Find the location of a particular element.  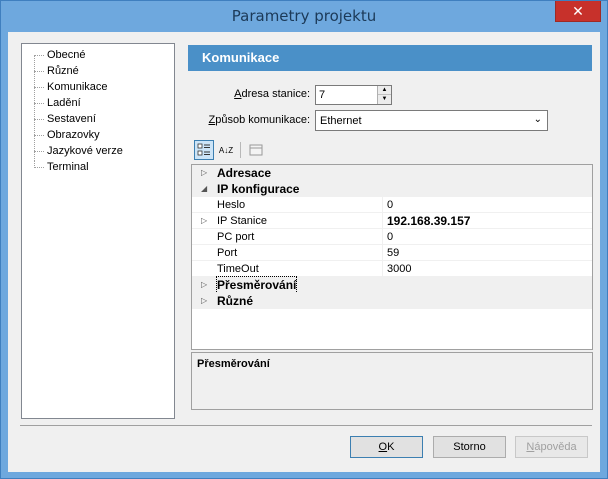

method-label: Způsob komunikace: is located at coordinates (259, 120).